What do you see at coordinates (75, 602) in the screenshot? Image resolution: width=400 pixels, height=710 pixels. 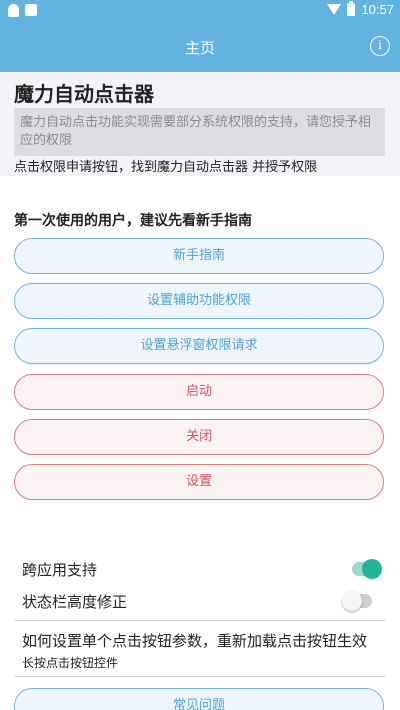 I see `statusbar-height-fix-label: 状态栏高度修正` at bounding box center [75, 602].